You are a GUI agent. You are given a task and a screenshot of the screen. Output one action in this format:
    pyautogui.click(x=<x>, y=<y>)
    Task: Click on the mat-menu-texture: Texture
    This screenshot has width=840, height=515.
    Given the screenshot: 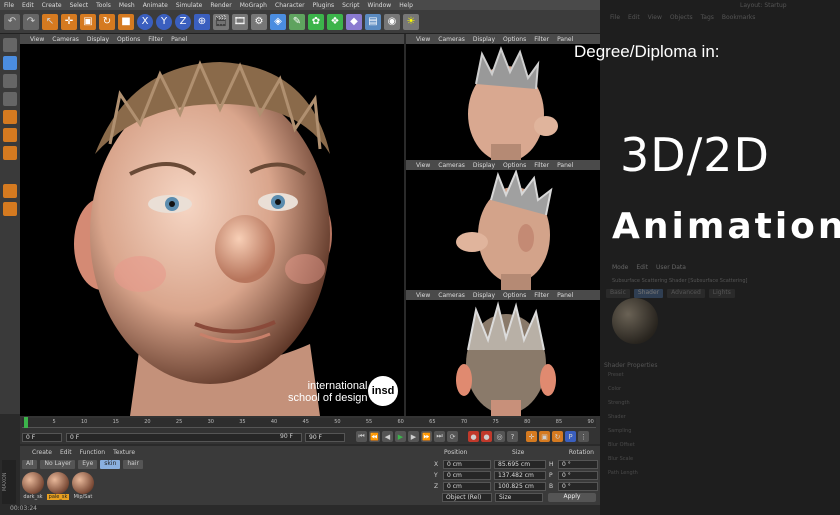 What is the action you would take?
    pyautogui.click(x=124, y=452)
    